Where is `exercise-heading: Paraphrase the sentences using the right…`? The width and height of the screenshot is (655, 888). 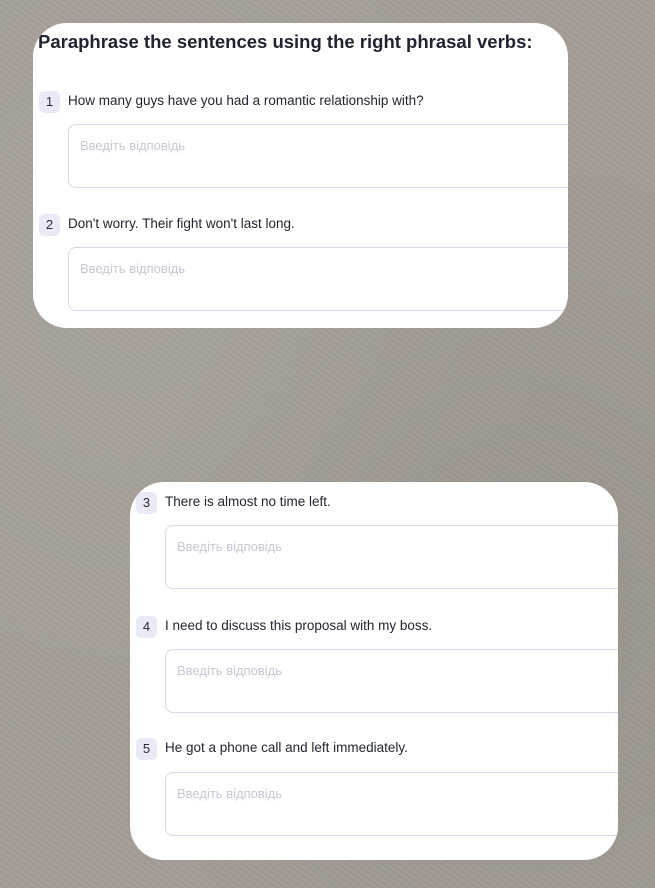 exercise-heading: Paraphrase the sentences using the right… is located at coordinates (285, 41).